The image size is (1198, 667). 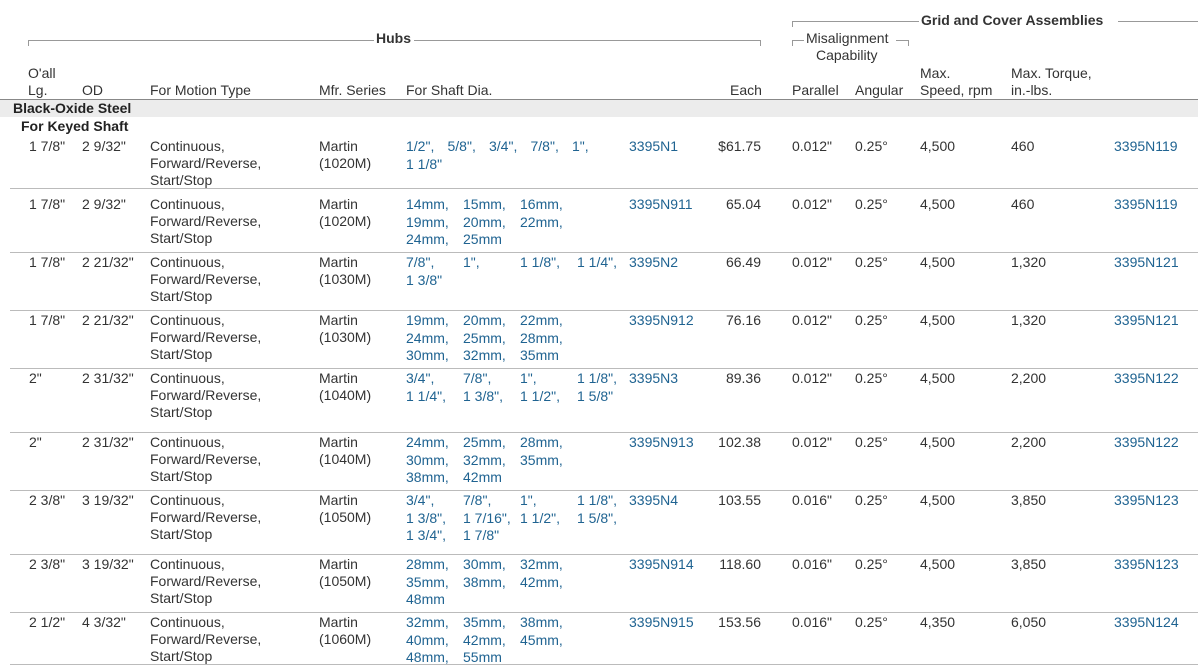 I want to click on hub-part-number-link: 3395N1, so click(x=653, y=146).